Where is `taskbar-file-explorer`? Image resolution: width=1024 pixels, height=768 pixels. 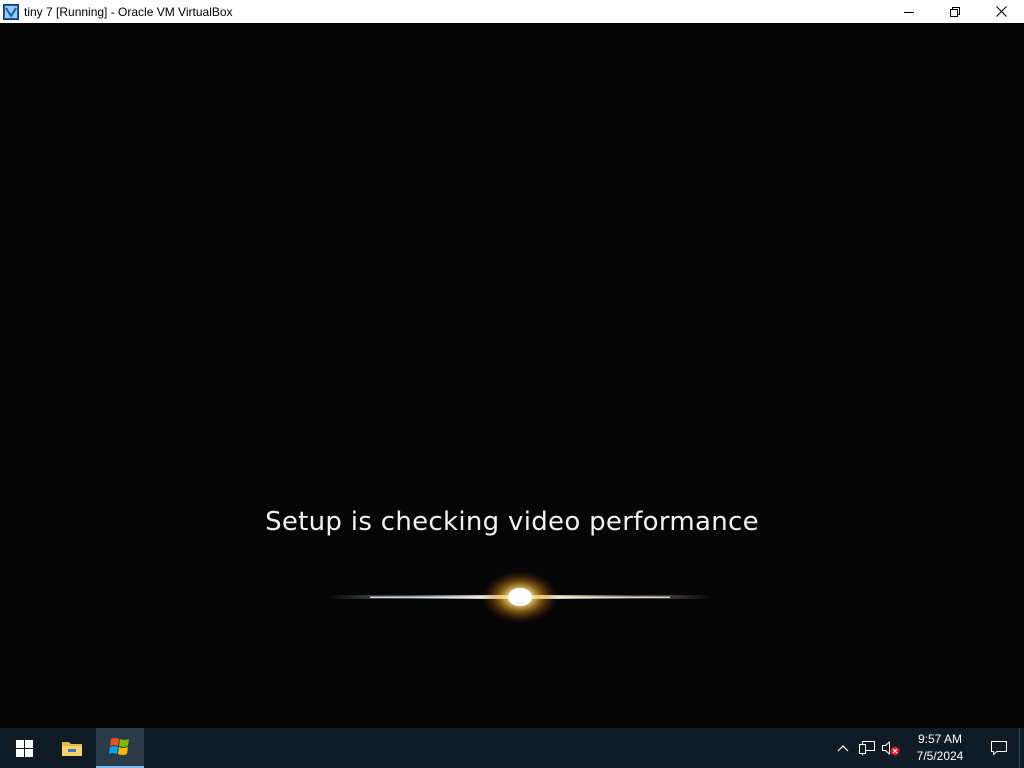
taskbar-file-explorer is located at coordinates (72, 748).